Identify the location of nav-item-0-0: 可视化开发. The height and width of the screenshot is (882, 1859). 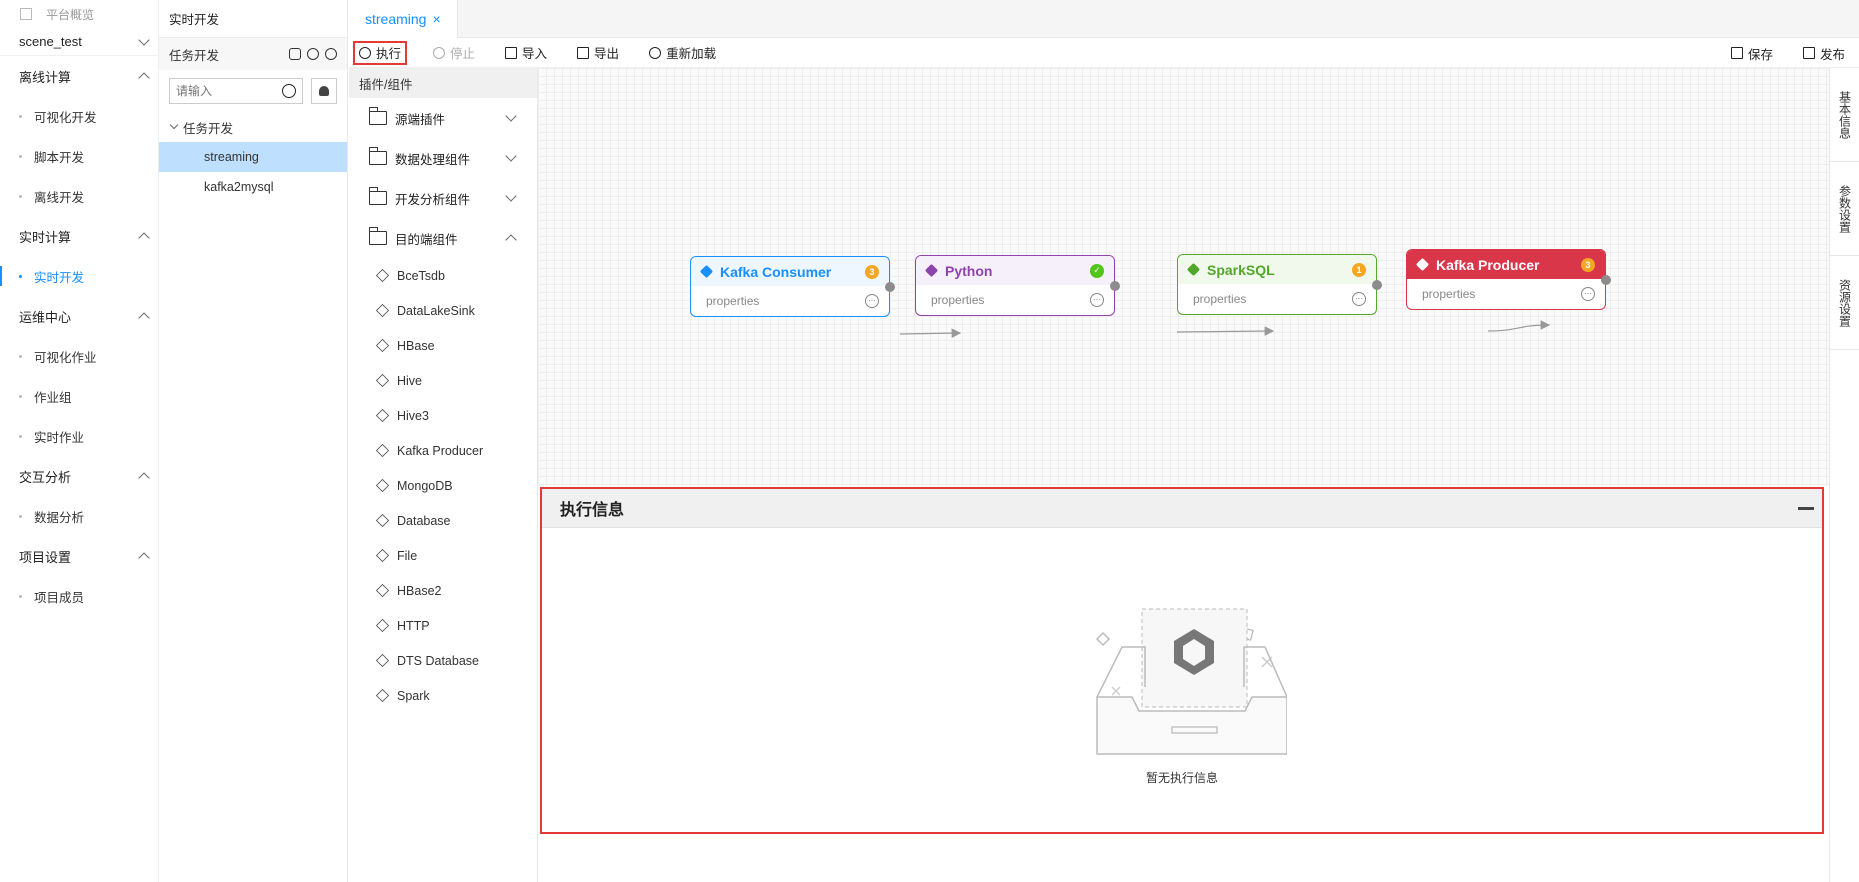
(79, 116).